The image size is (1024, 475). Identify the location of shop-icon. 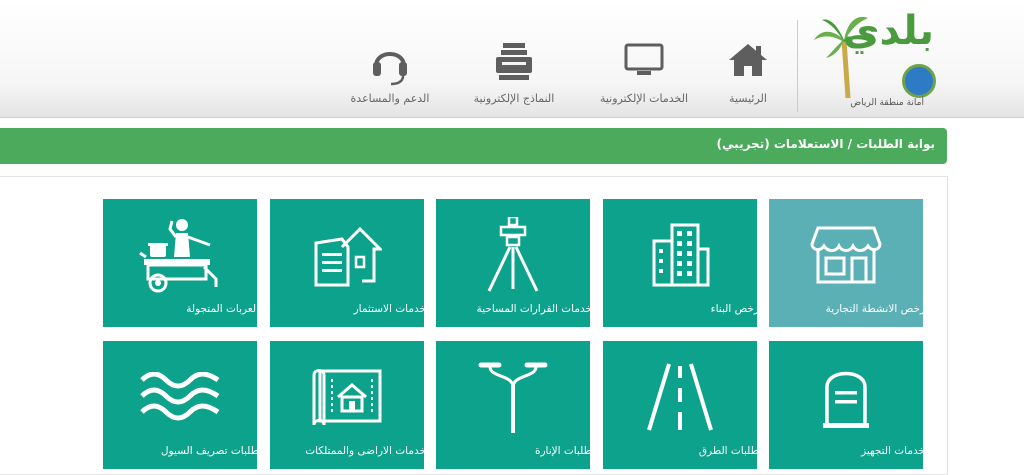
(846, 255).